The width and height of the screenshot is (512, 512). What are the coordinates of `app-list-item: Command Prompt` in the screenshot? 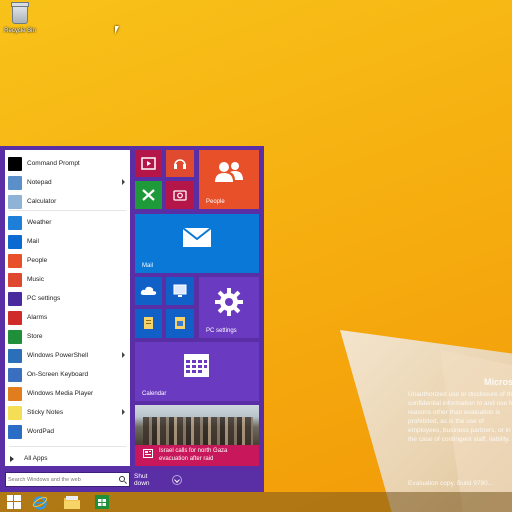 It's located at (67, 163).